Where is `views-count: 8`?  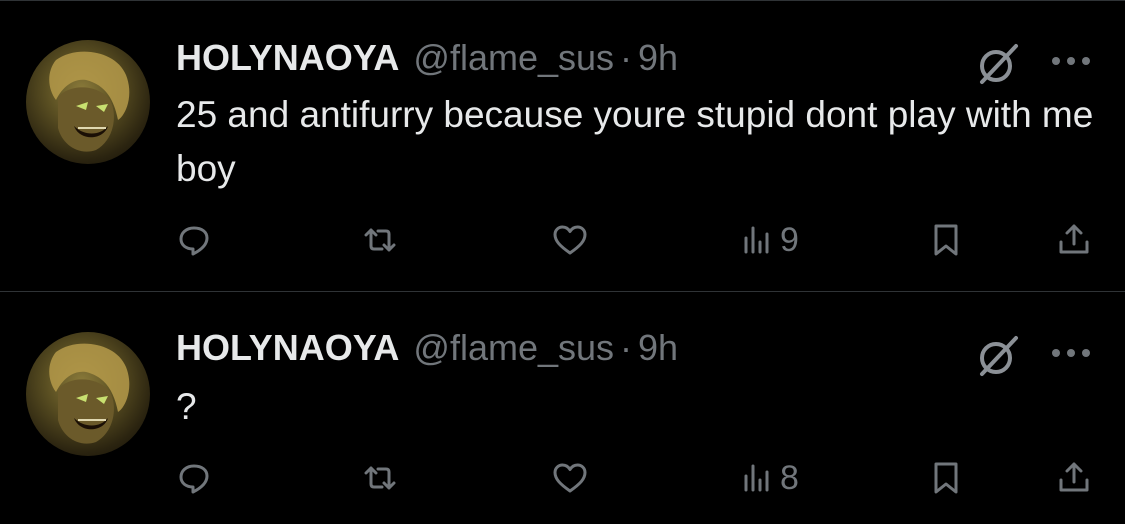
views-count: 8 is located at coordinates (789, 477).